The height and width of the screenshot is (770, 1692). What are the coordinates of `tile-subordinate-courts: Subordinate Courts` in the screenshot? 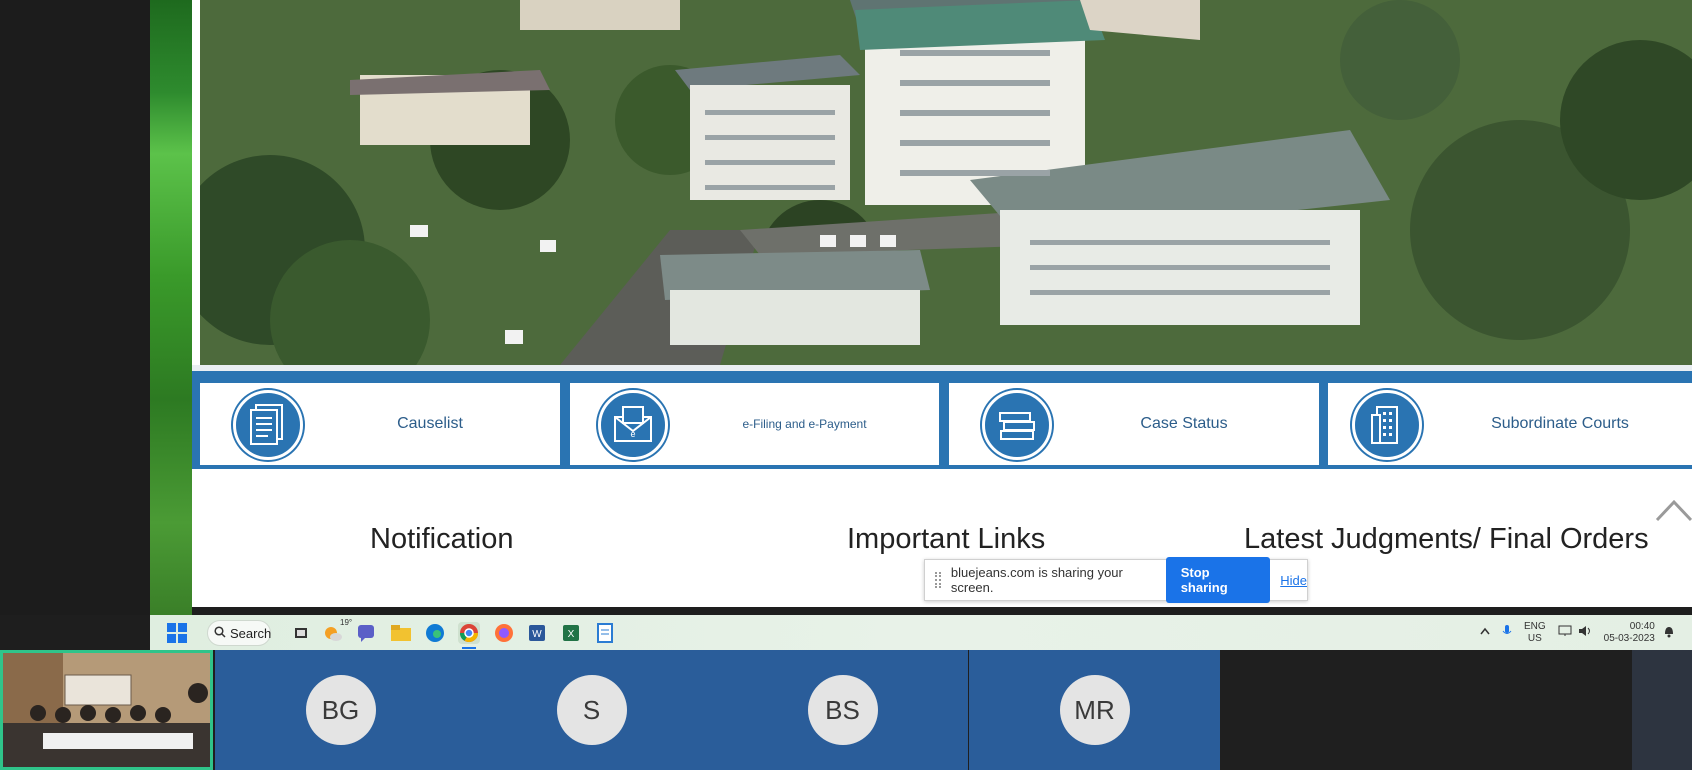 It's located at (1510, 424).